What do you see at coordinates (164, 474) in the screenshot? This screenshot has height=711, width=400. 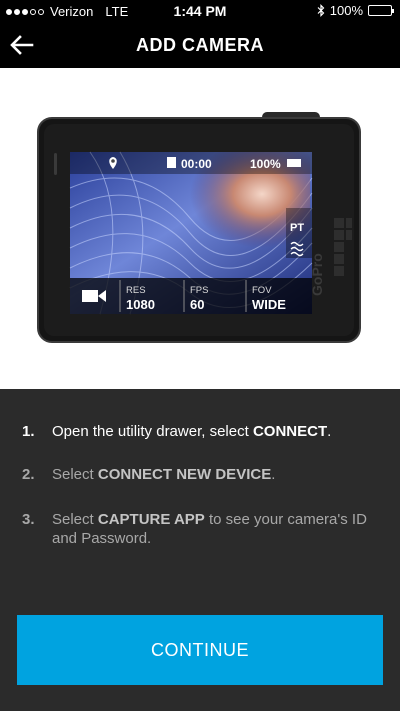 I see `step-text: Select CONNECT NEW DEVICE.` at bounding box center [164, 474].